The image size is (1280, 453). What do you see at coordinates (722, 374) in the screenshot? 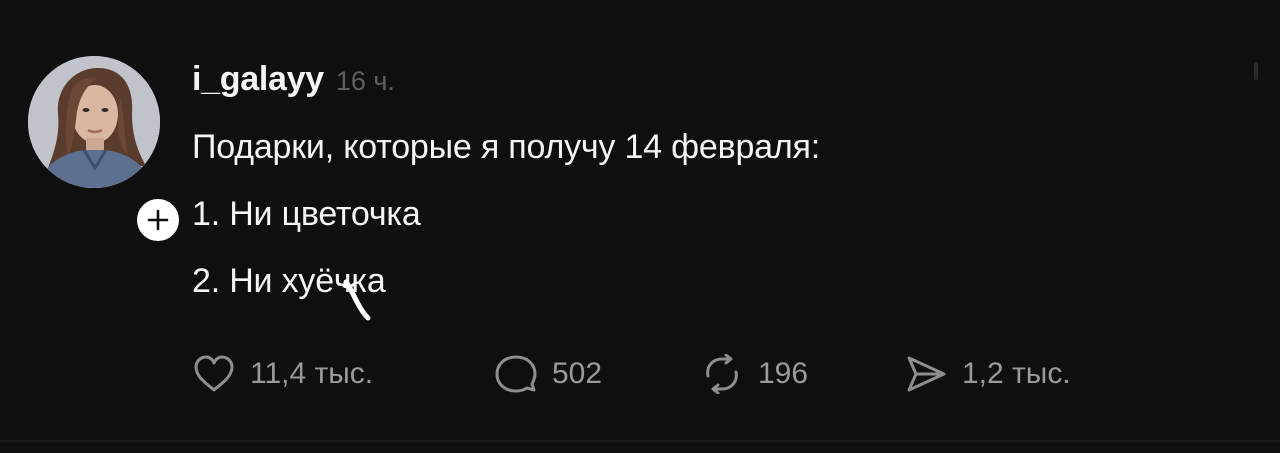
I see `repost-arrows-icon` at bounding box center [722, 374].